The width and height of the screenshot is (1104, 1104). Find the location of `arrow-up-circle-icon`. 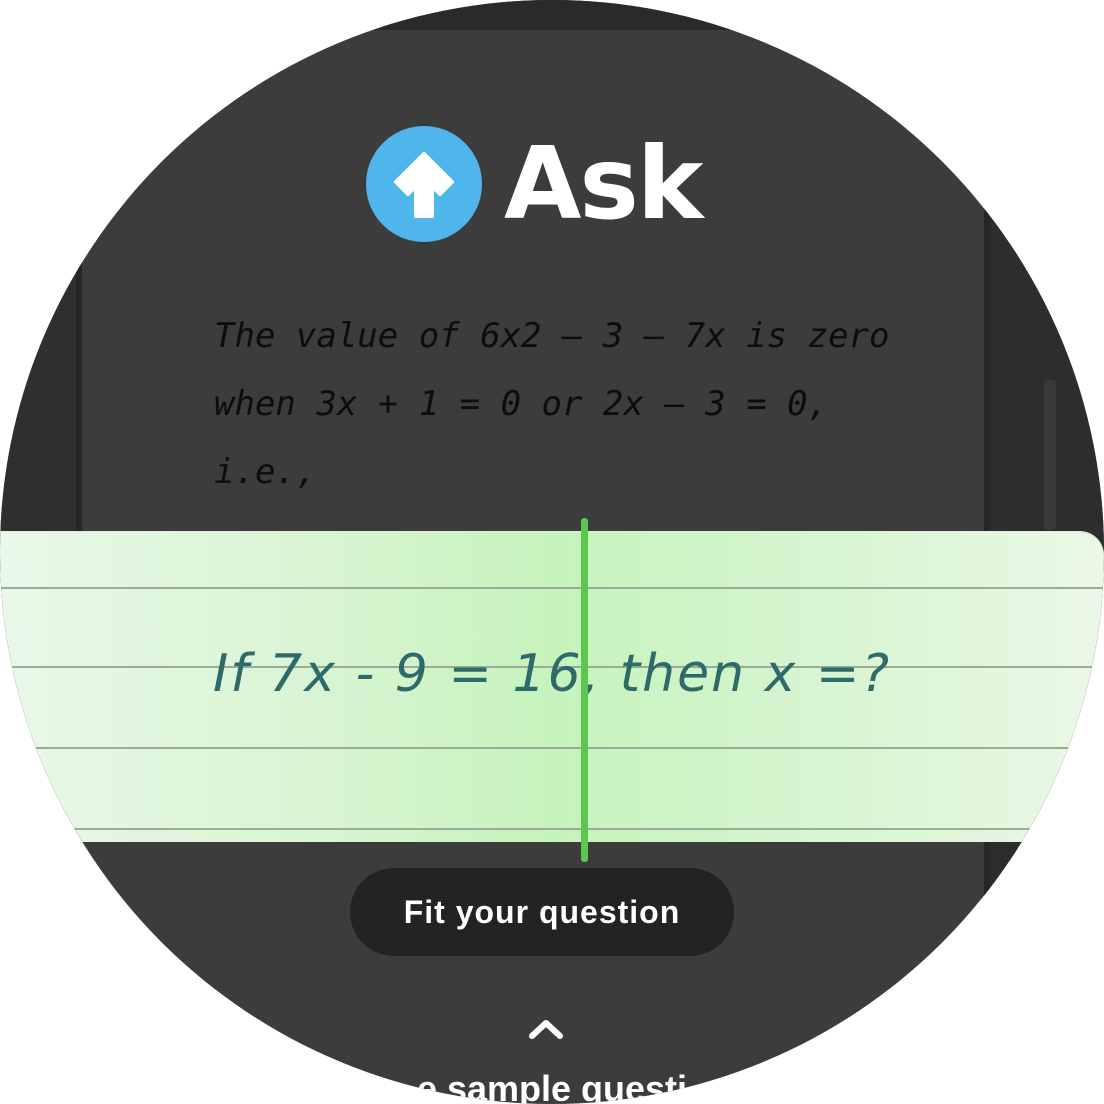

arrow-up-circle-icon is located at coordinates (424, 184).